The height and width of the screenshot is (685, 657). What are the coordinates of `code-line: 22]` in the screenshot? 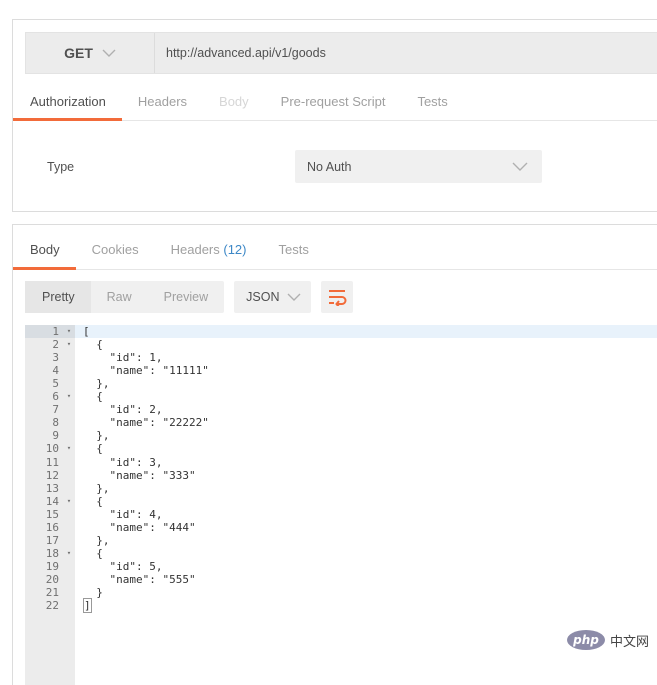 It's located at (341, 606).